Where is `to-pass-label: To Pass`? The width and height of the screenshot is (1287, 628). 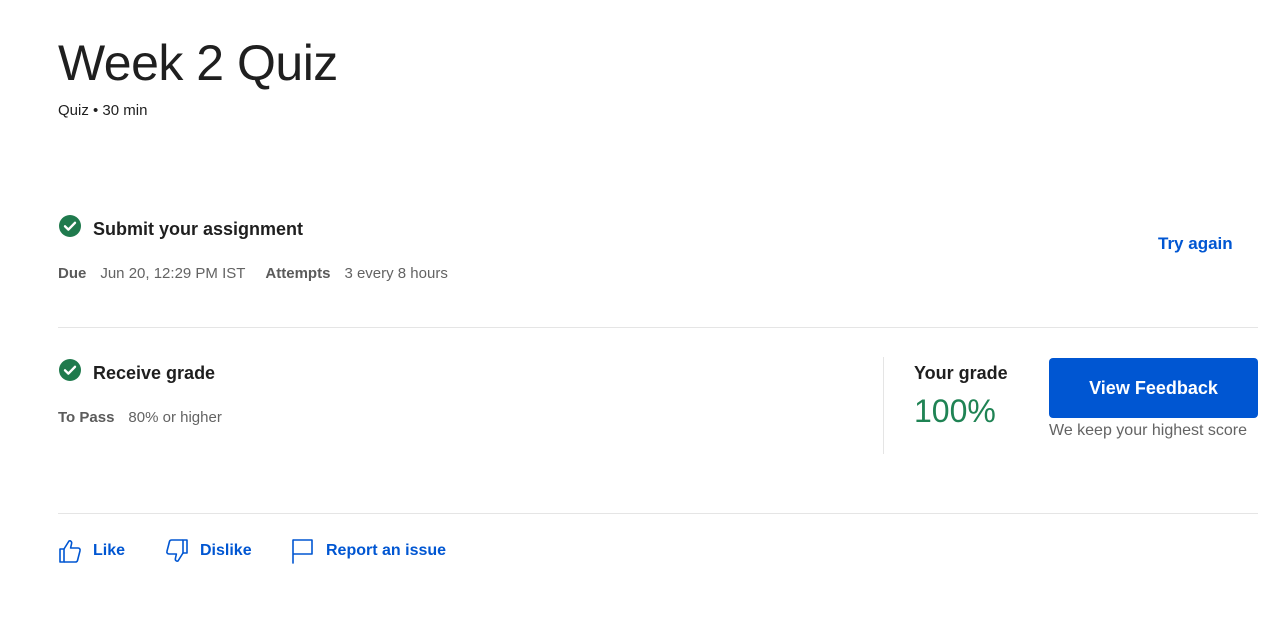 to-pass-label: To Pass is located at coordinates (86, 417).